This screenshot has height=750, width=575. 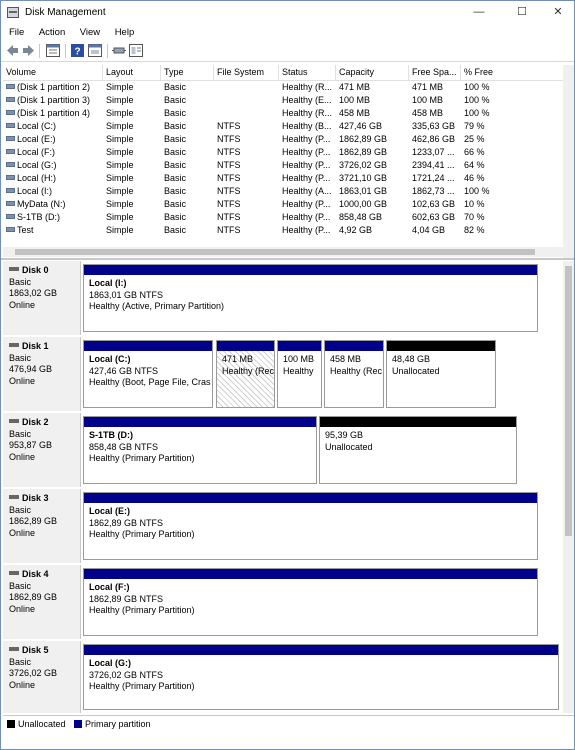 I want to click on column-file-system: File System, so click(x=246, y=72).